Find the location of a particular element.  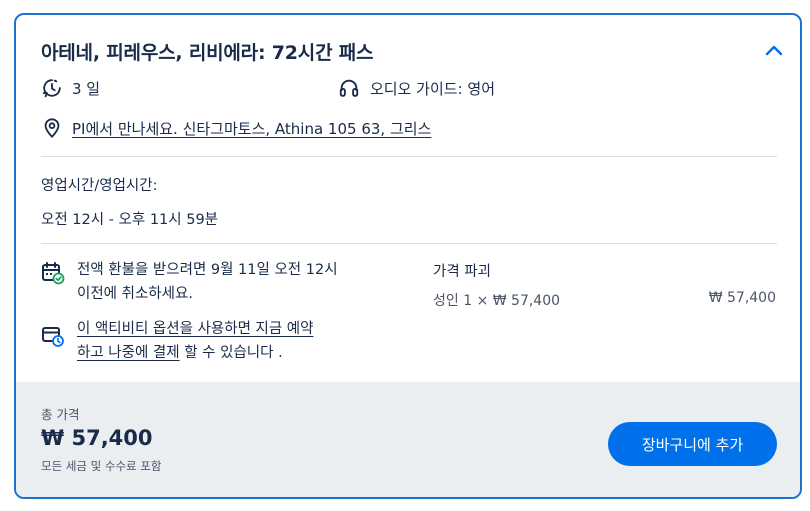

calendar-check-icon is located at coordinates (53, 273).